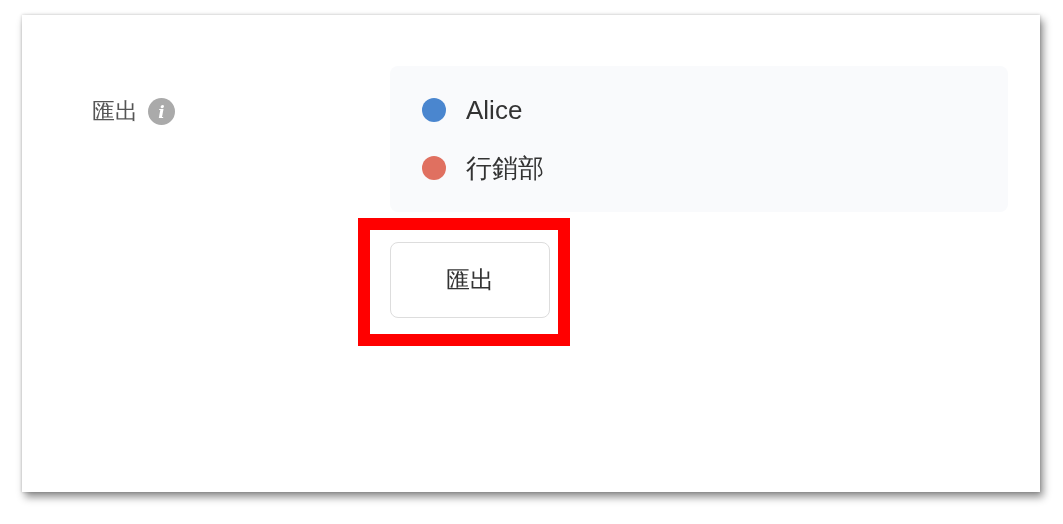  I want to click on recipient-name: Alice, so click(494, 110).